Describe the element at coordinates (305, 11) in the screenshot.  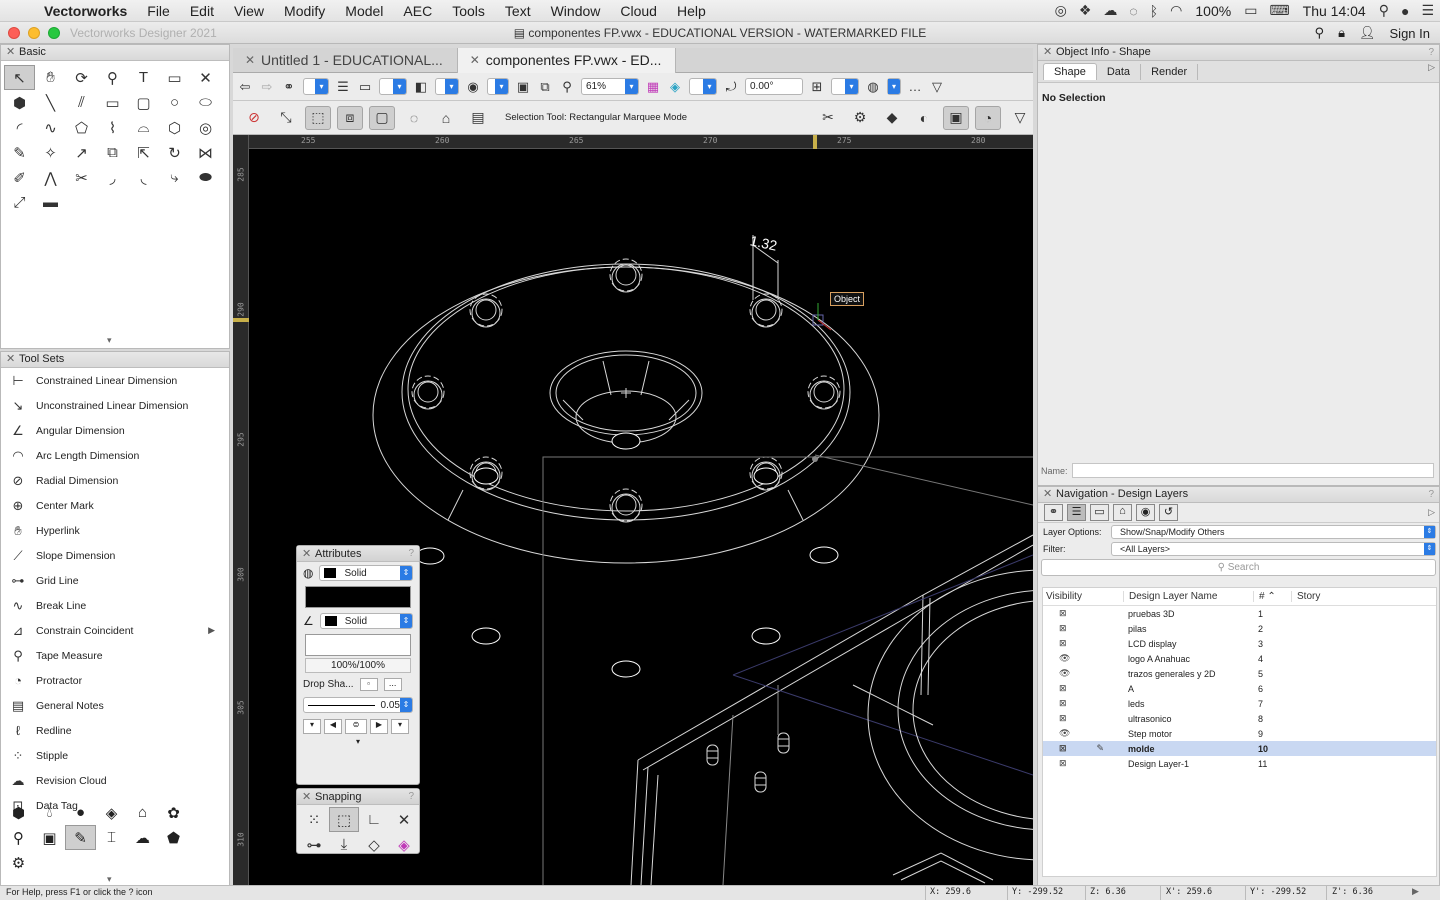
I see `menu-modify: Modify` at that location.